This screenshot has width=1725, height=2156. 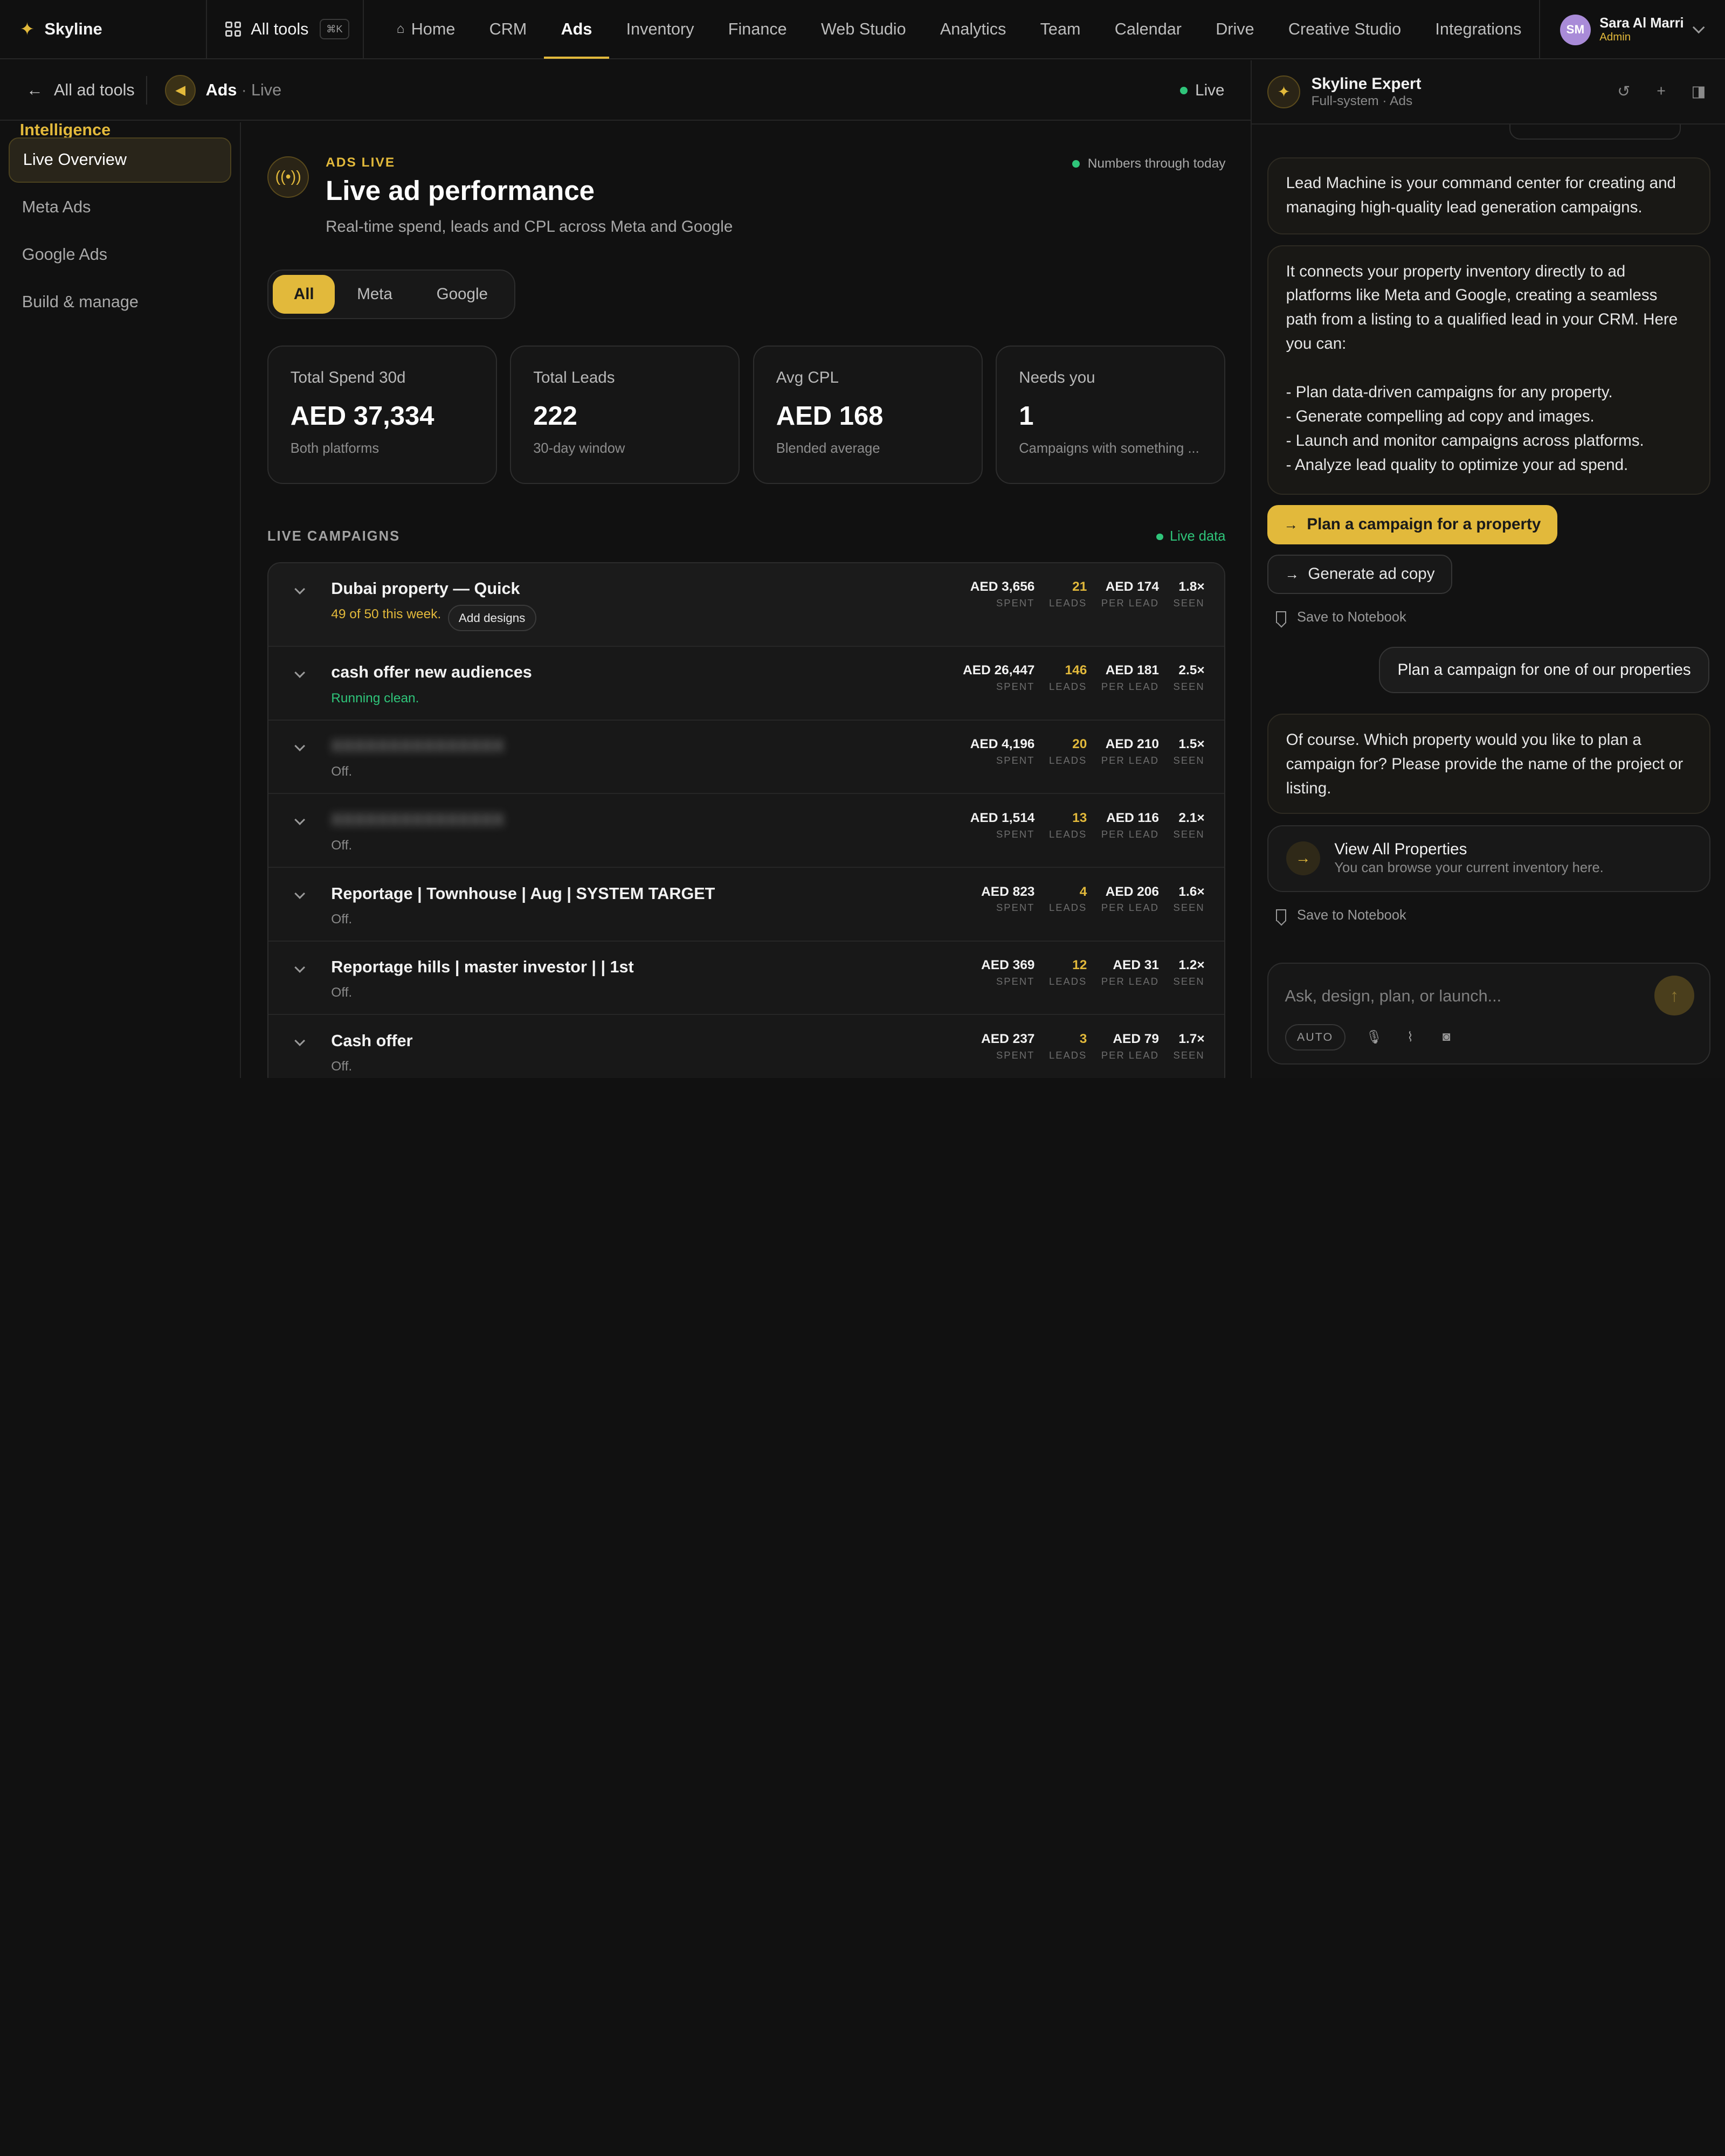 What do you see at coordinates (120, 255) in the screenshot?
I see `sidebar-item-google-ads: Google Ads` at bounding box center [120, 255].